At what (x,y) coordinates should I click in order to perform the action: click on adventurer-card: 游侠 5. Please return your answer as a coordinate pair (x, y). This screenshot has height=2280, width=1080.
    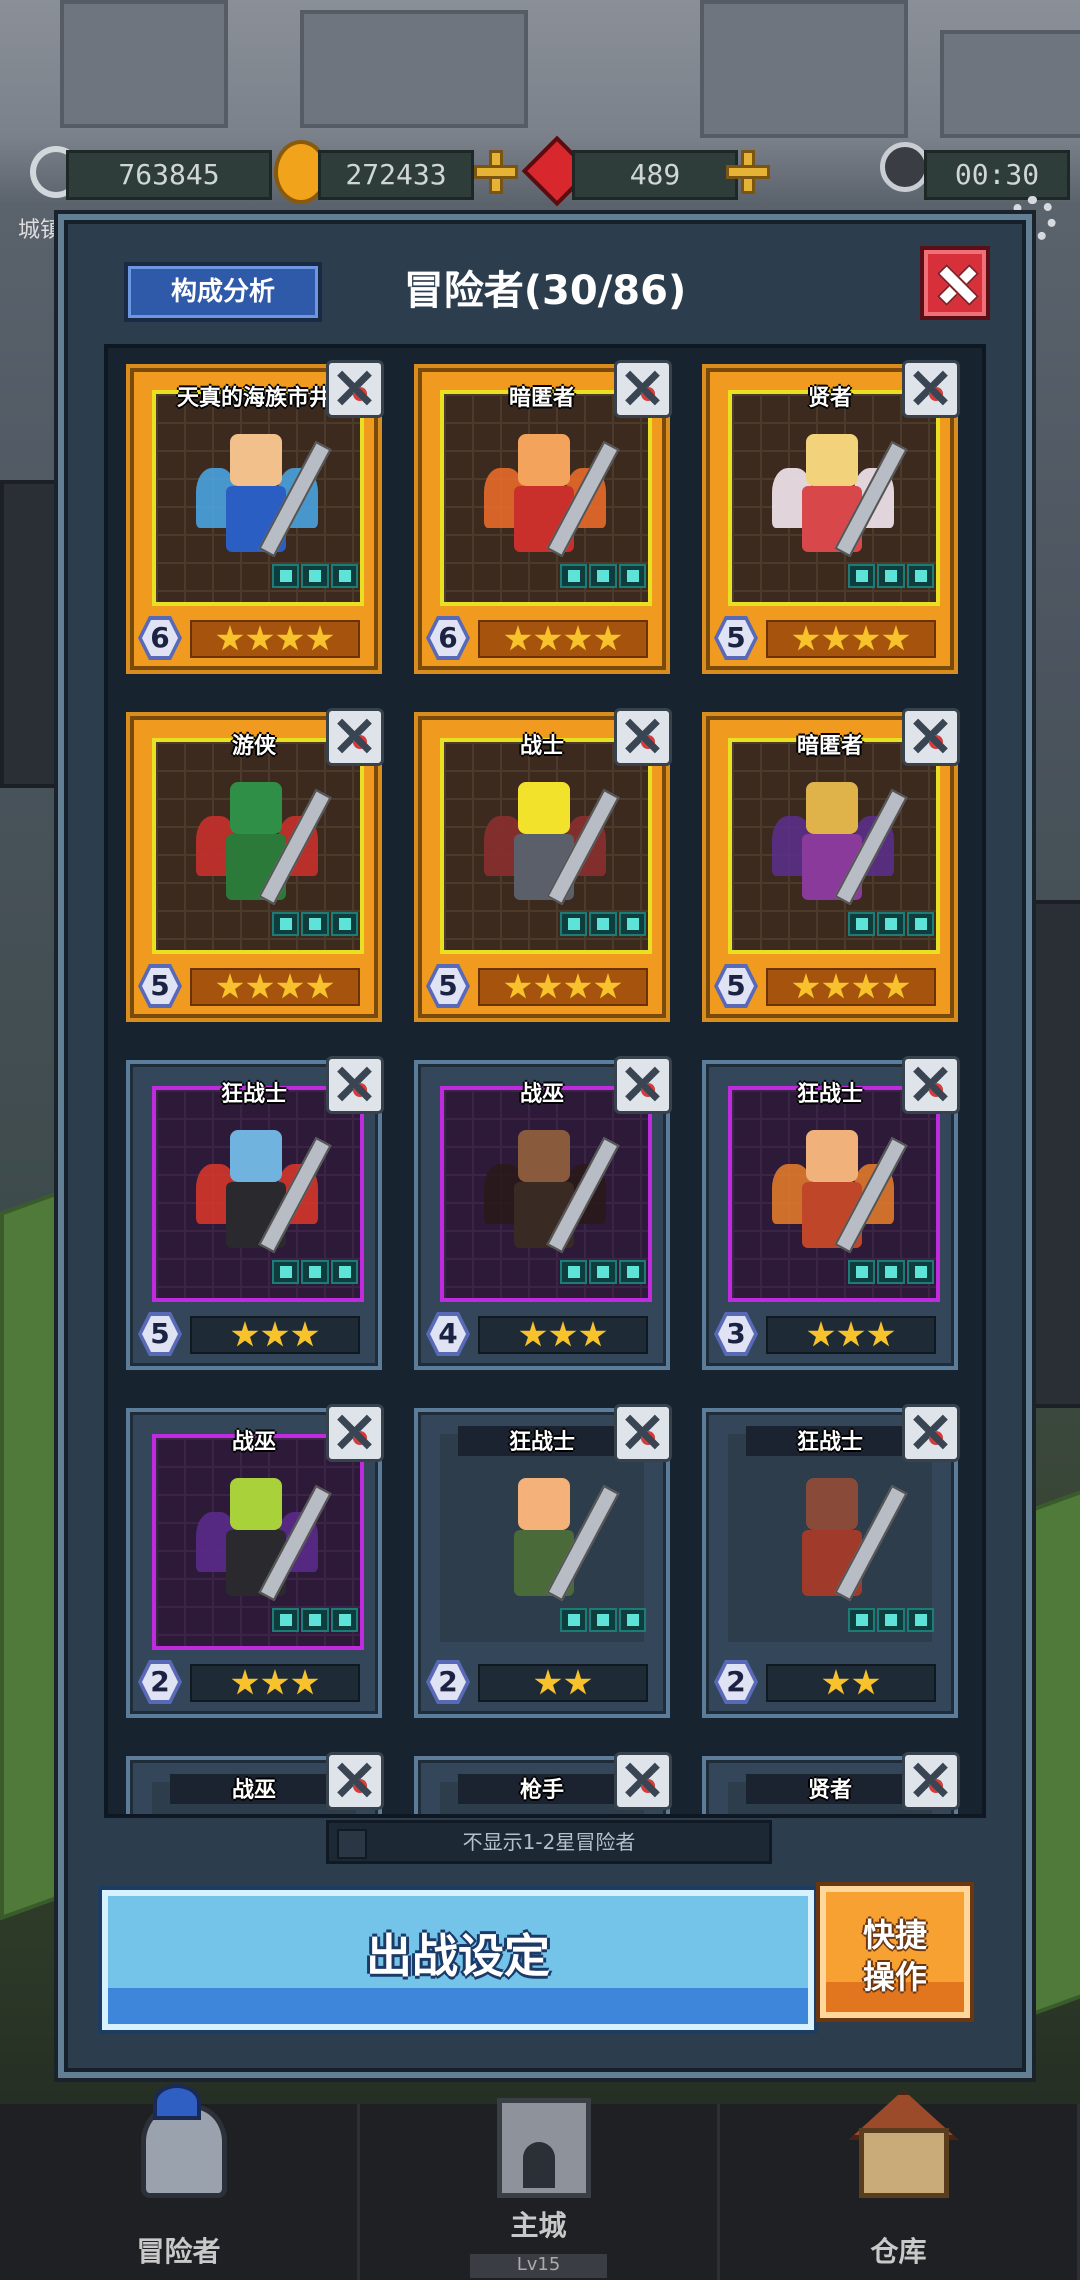
    Looking at the image, I should click on (255, 865).